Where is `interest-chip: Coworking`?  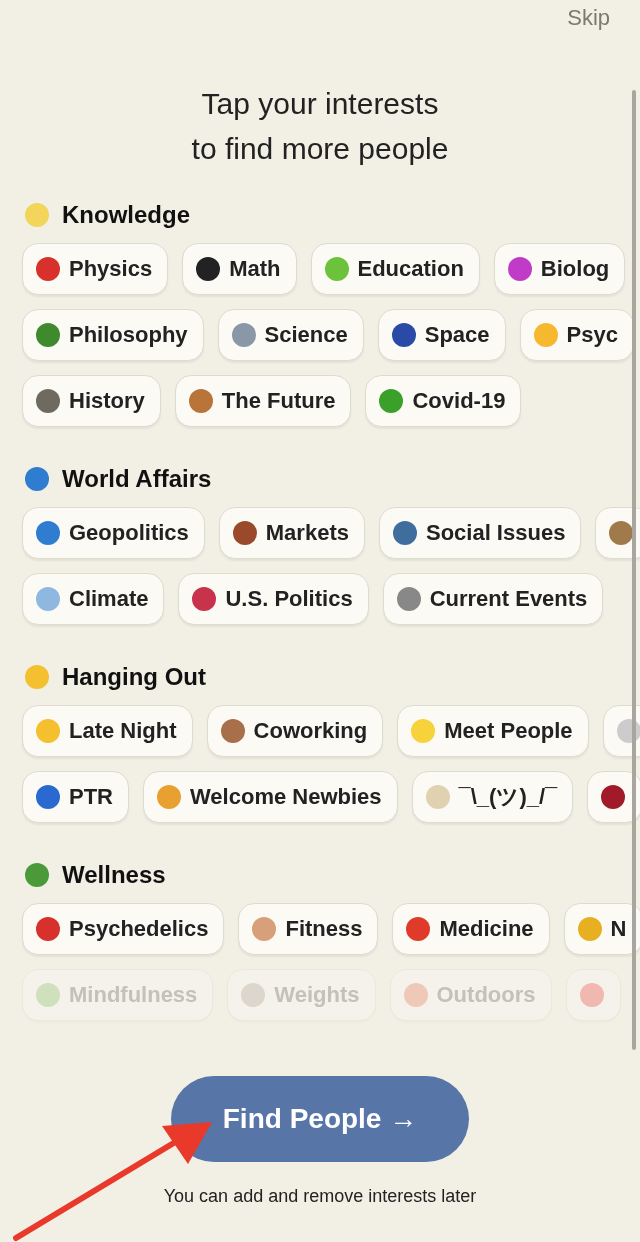
interest-chip: Coworking is located at coordinates (295, 731).